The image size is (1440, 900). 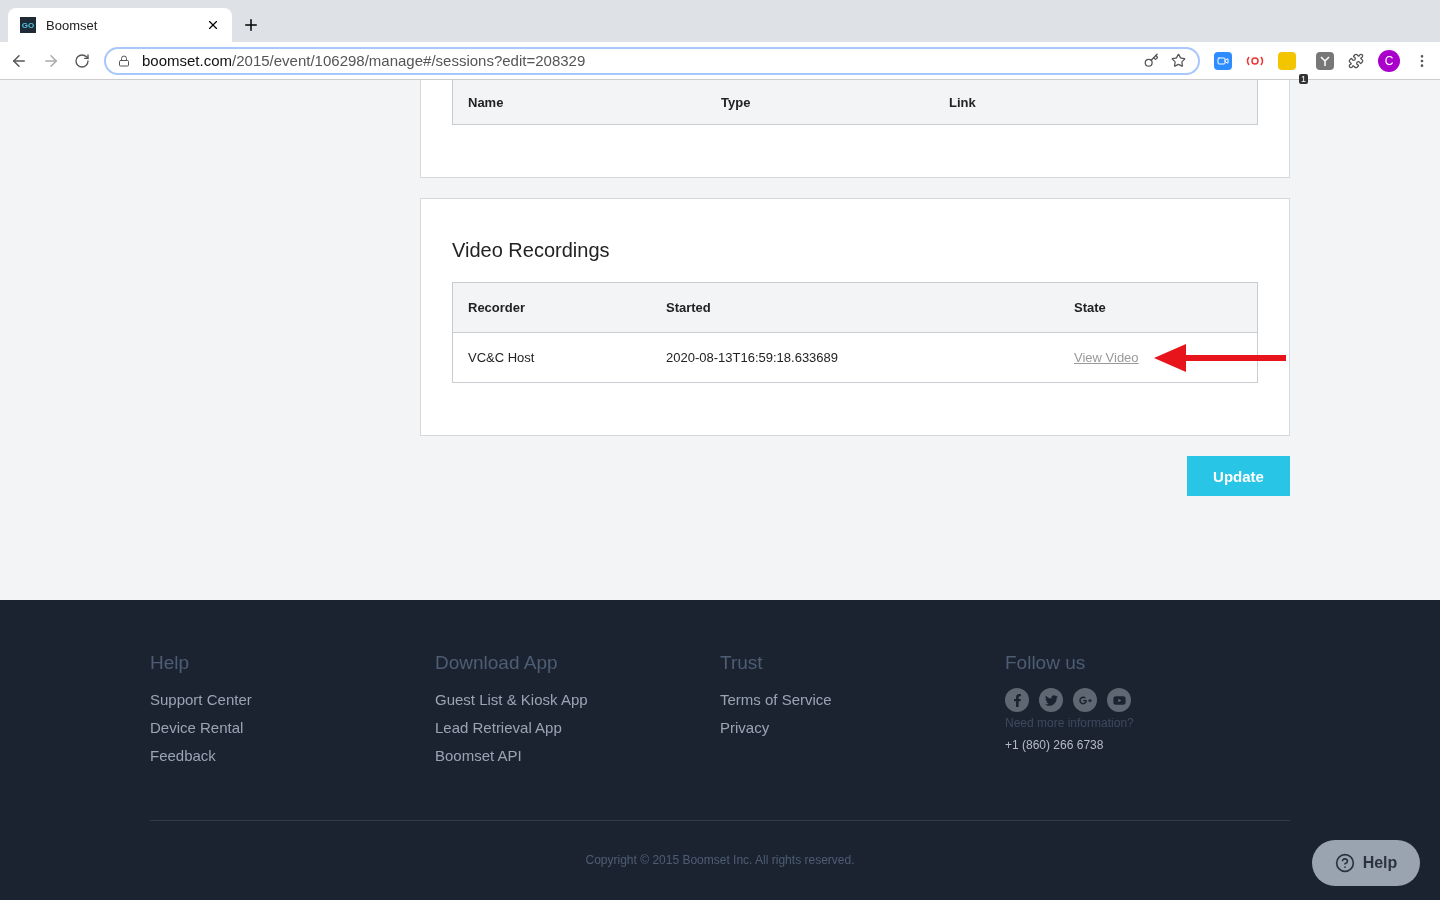 What do you see at coordinates (1046, 663) in the screenshot?
I see `footer-heading: Follow us` at bounding box center [1046, 663].